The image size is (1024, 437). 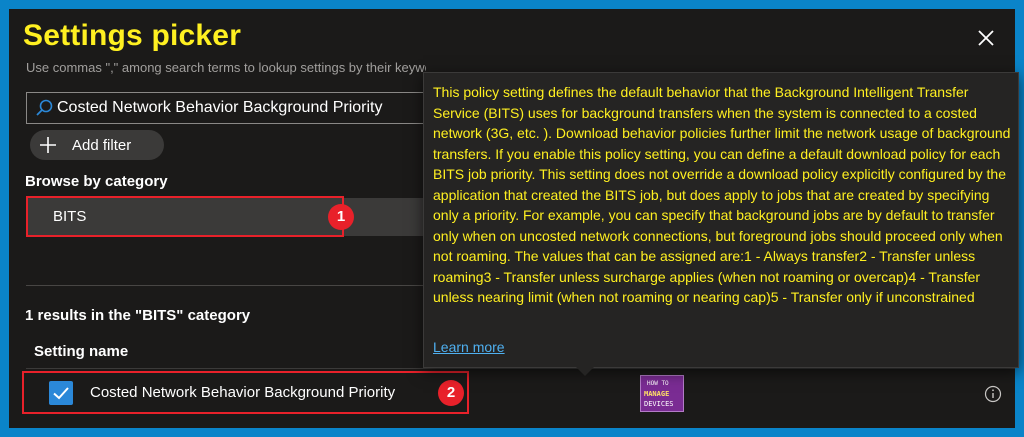 I want to click on section-divider, so click(x=226, y=285).